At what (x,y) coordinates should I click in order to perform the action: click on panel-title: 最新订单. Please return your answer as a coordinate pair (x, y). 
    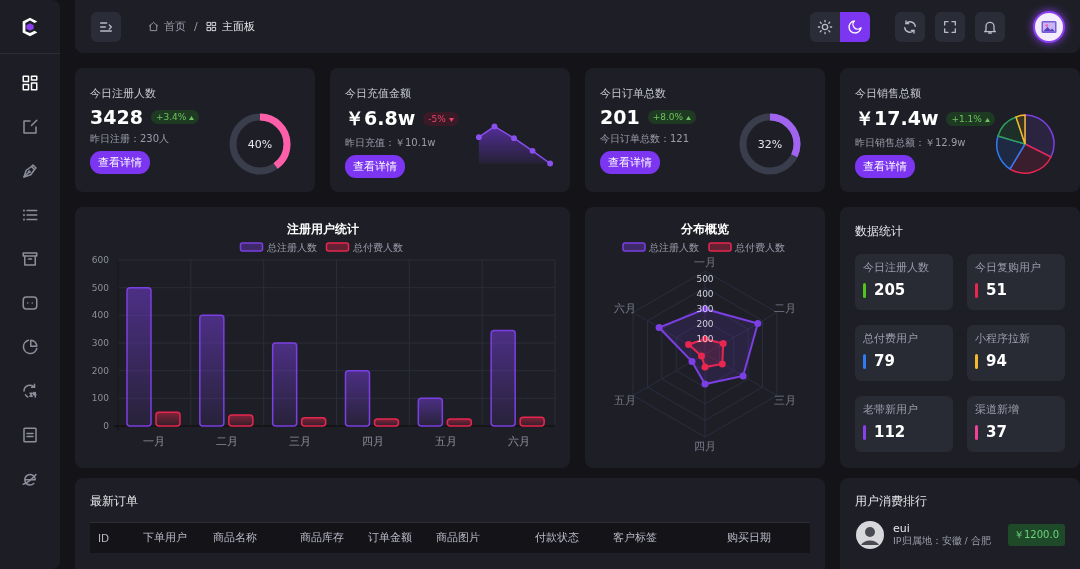
    Looking at the image, I should click on (114, 501).